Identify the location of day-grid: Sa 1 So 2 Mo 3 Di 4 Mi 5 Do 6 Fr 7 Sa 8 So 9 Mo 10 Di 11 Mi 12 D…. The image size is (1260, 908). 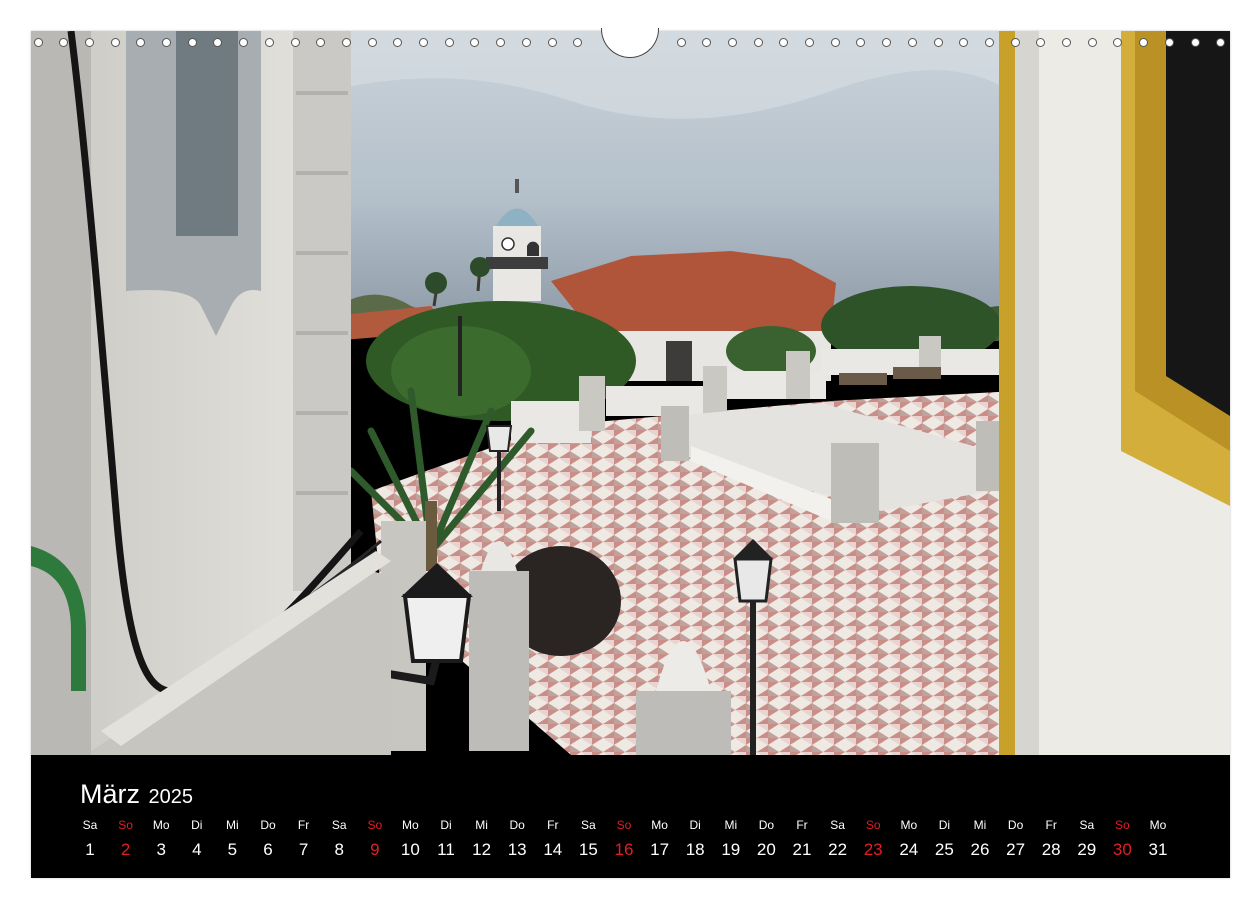
(635, 842).